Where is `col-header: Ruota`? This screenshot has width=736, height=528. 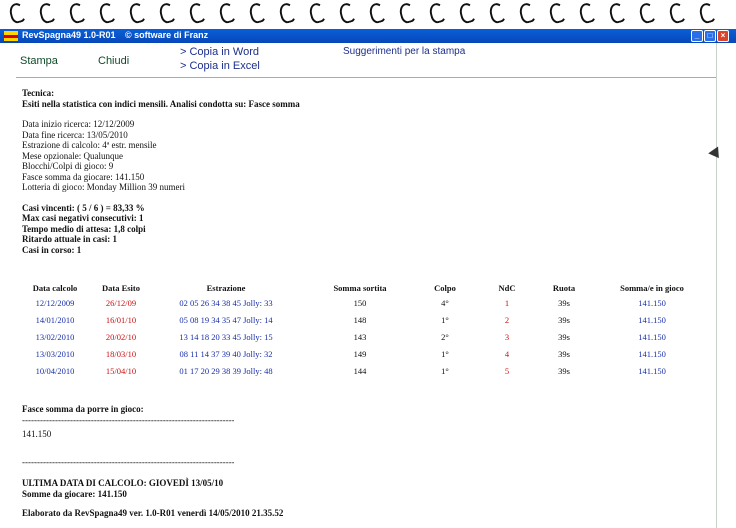 col-header: Ruota is located at coordinates (564, 287).